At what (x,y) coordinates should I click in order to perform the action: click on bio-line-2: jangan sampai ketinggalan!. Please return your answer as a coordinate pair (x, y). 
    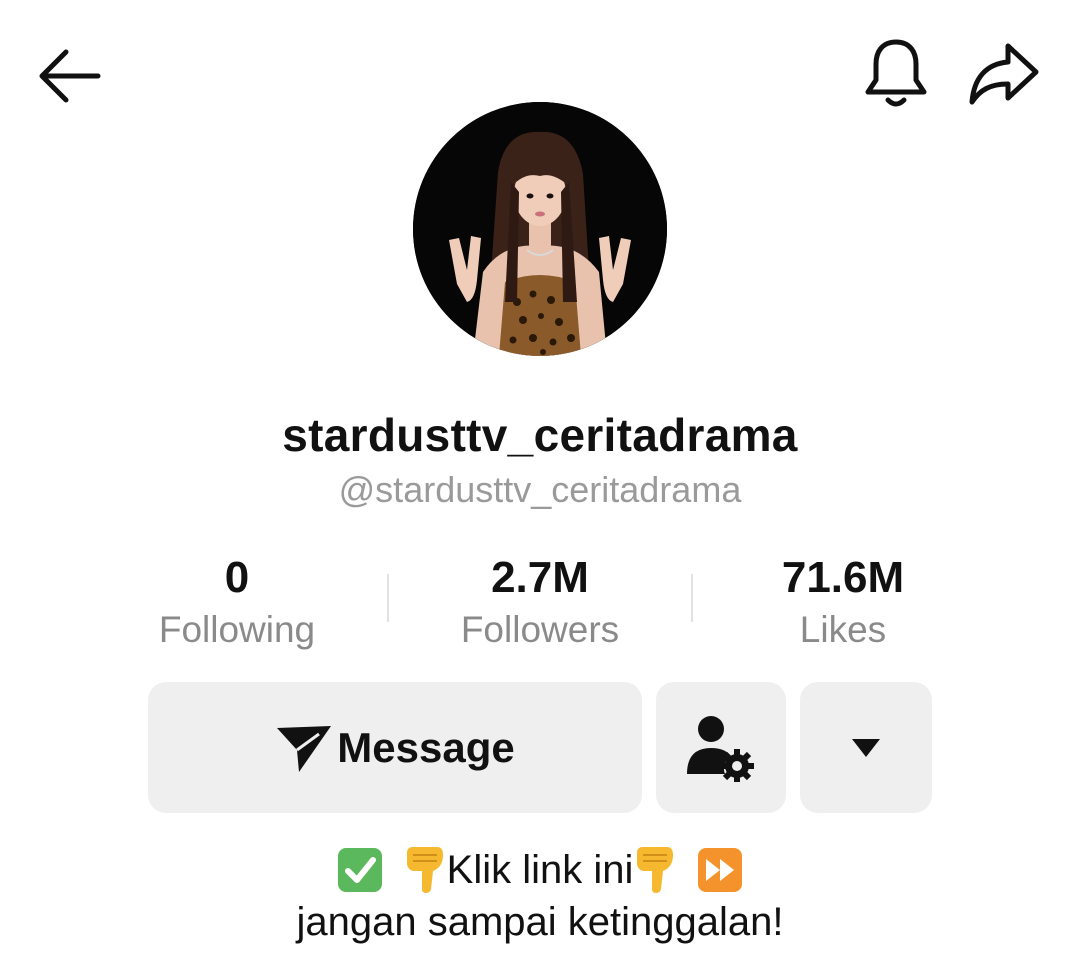
    Looking at the image, I should click on (540, 922).